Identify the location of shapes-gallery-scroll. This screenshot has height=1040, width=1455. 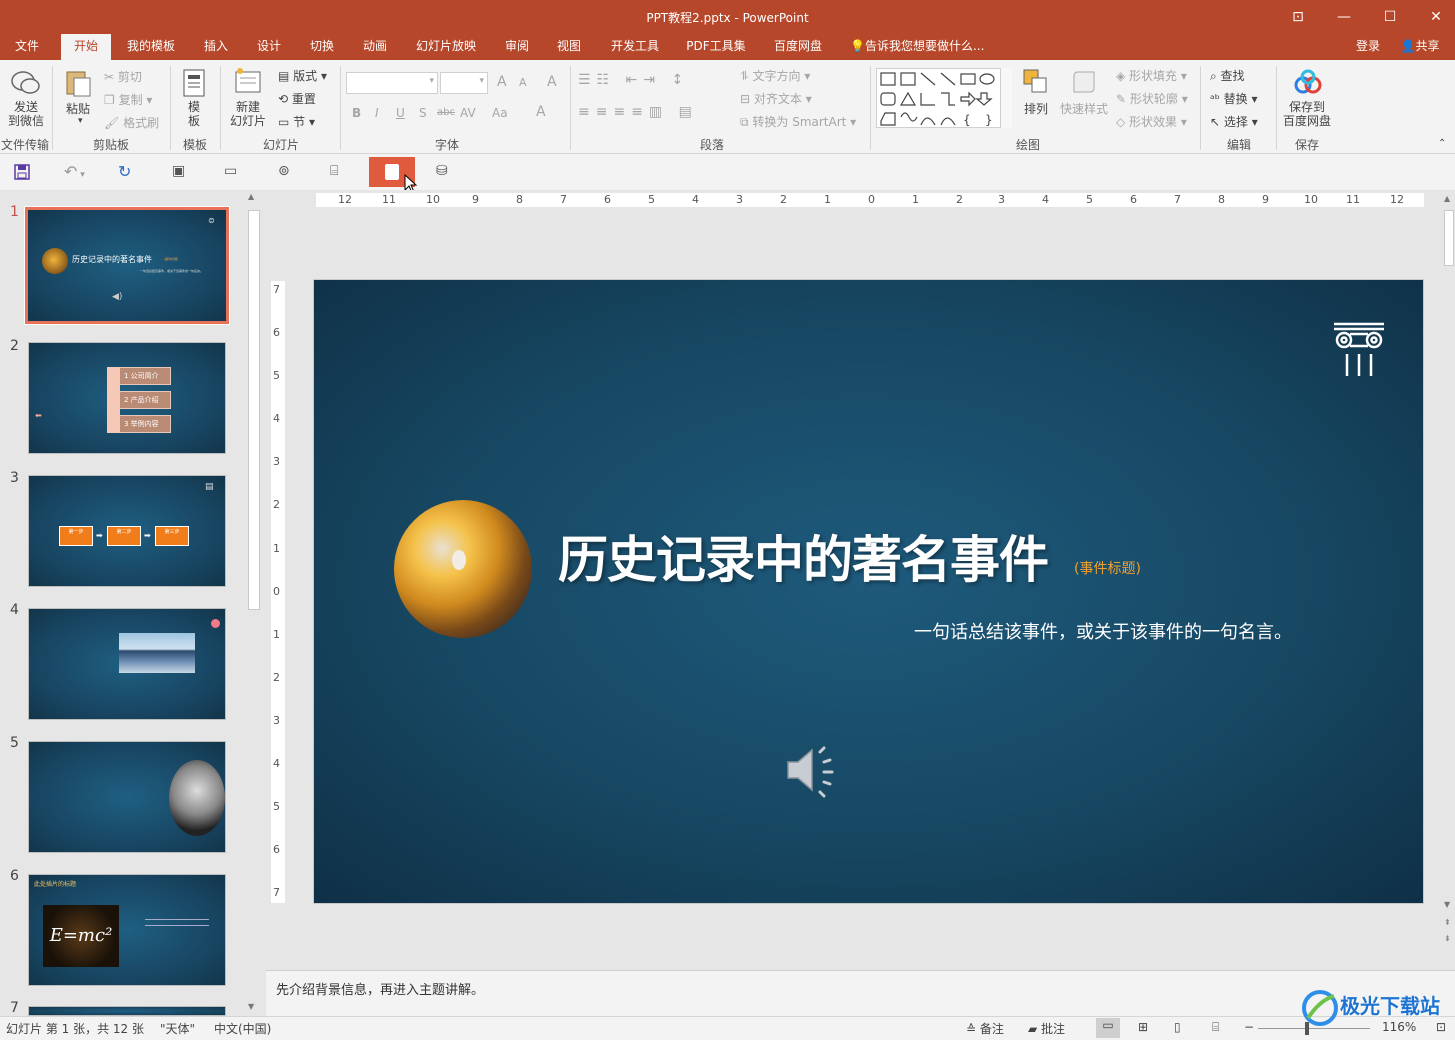
(1006, 98).